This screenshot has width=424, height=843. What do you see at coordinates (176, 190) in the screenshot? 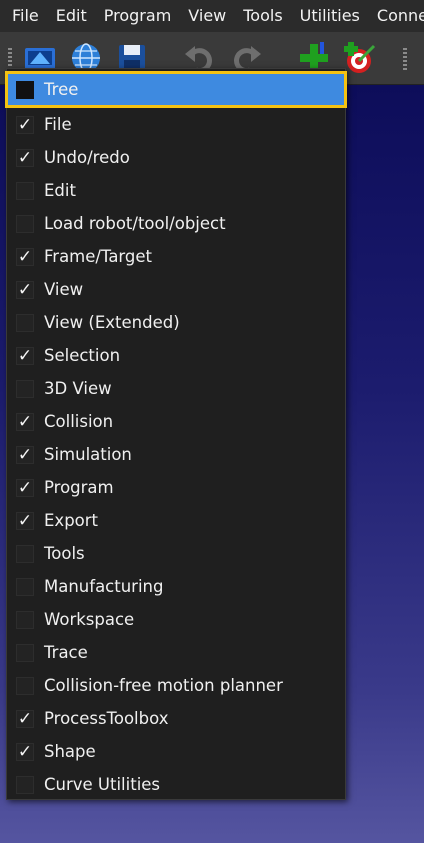
I see `menu-item-edit: Edit` at bounding box center [176, 190].